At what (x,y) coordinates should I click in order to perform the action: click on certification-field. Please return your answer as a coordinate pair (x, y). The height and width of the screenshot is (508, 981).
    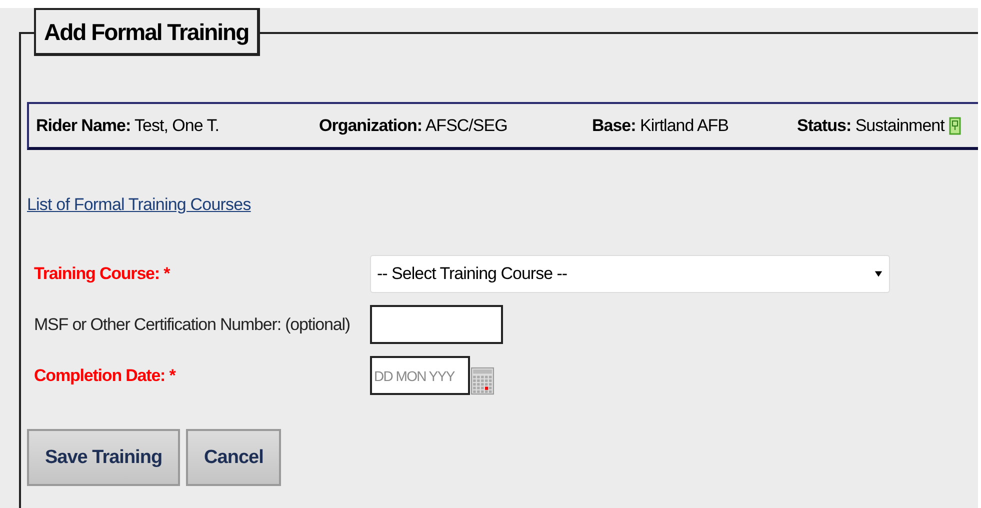
    Looking at the image, I should click on (436, 324).